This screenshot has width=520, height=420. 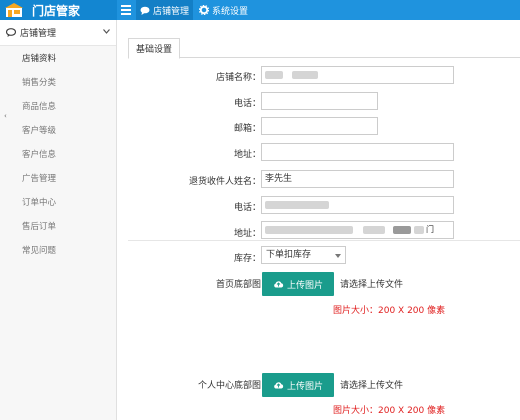 I want to click on store-name-label: 店铺名称：, so click(x=238, y=78).